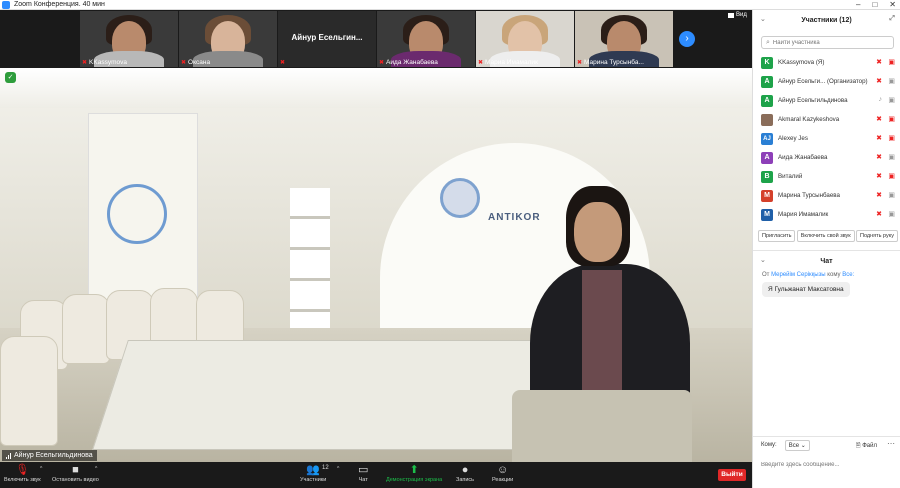 Image resolution: width=900 pixels, height=488 pixels. I want to click on participant-row: М Мария Имамалик ✖ ▣, so click(826, 214).